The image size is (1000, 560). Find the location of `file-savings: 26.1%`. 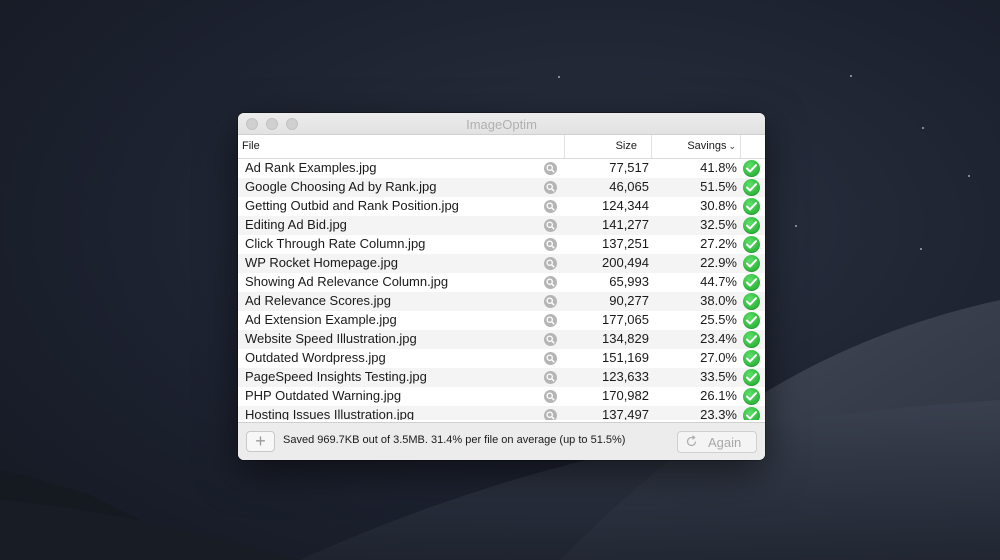

file-savings: 26.1% is located at coordinates (718, 395).